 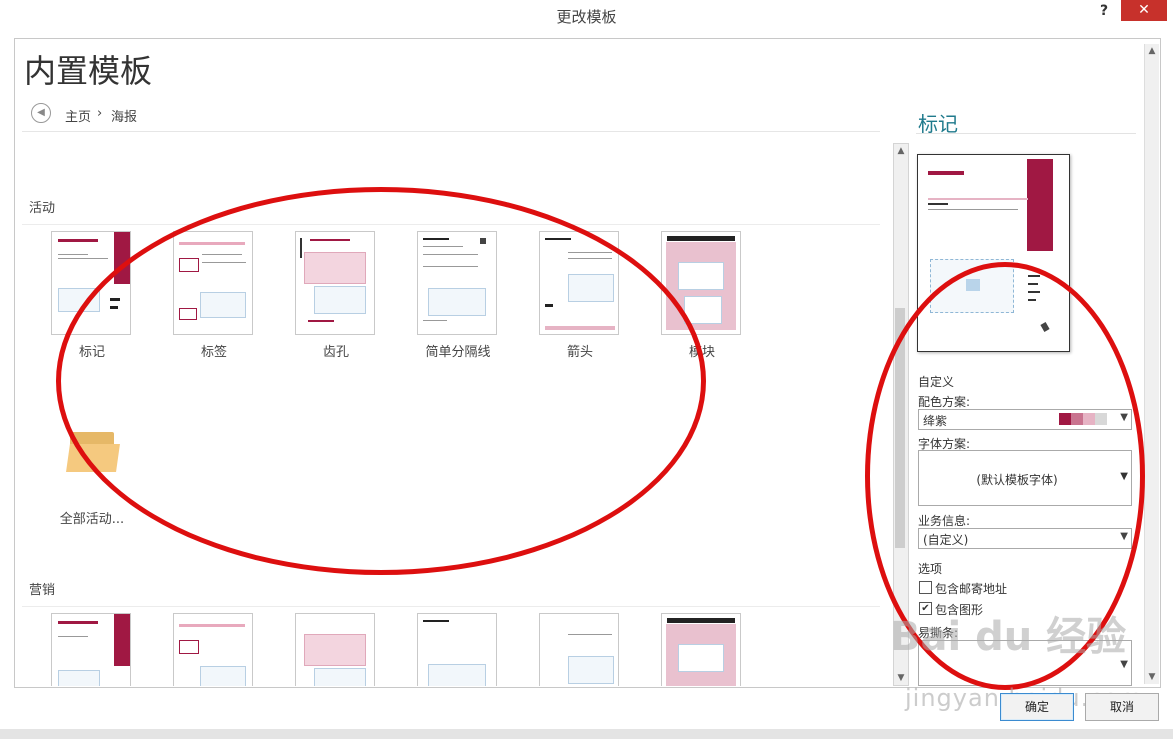 What do you see at coordinates (1107, 11) in the screenshot?
I see `help-button: ?` at bounding box center [1107, 11].